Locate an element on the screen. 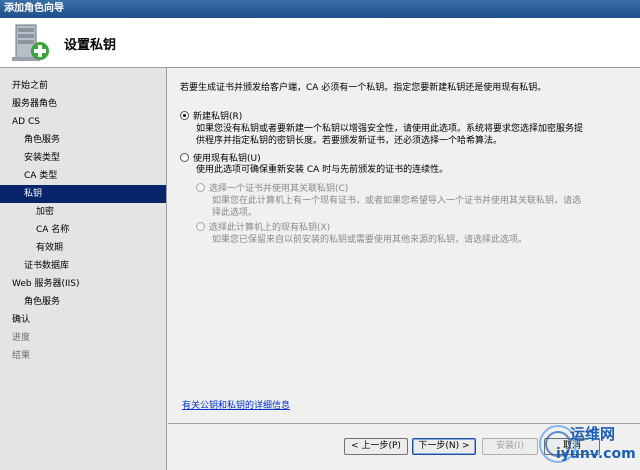 The height and width of the screenshot is (470, 640). step-iis-role-services: 角色服务 is located at coordinates (83, 302).